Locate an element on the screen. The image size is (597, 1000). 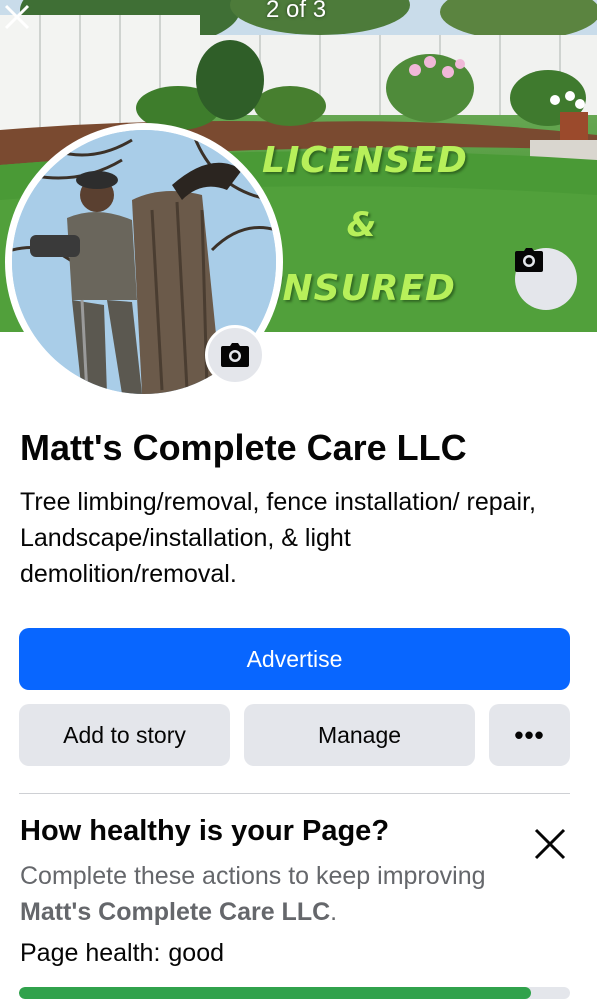
more-options-button: ••• is located at coordinates (529, 735).